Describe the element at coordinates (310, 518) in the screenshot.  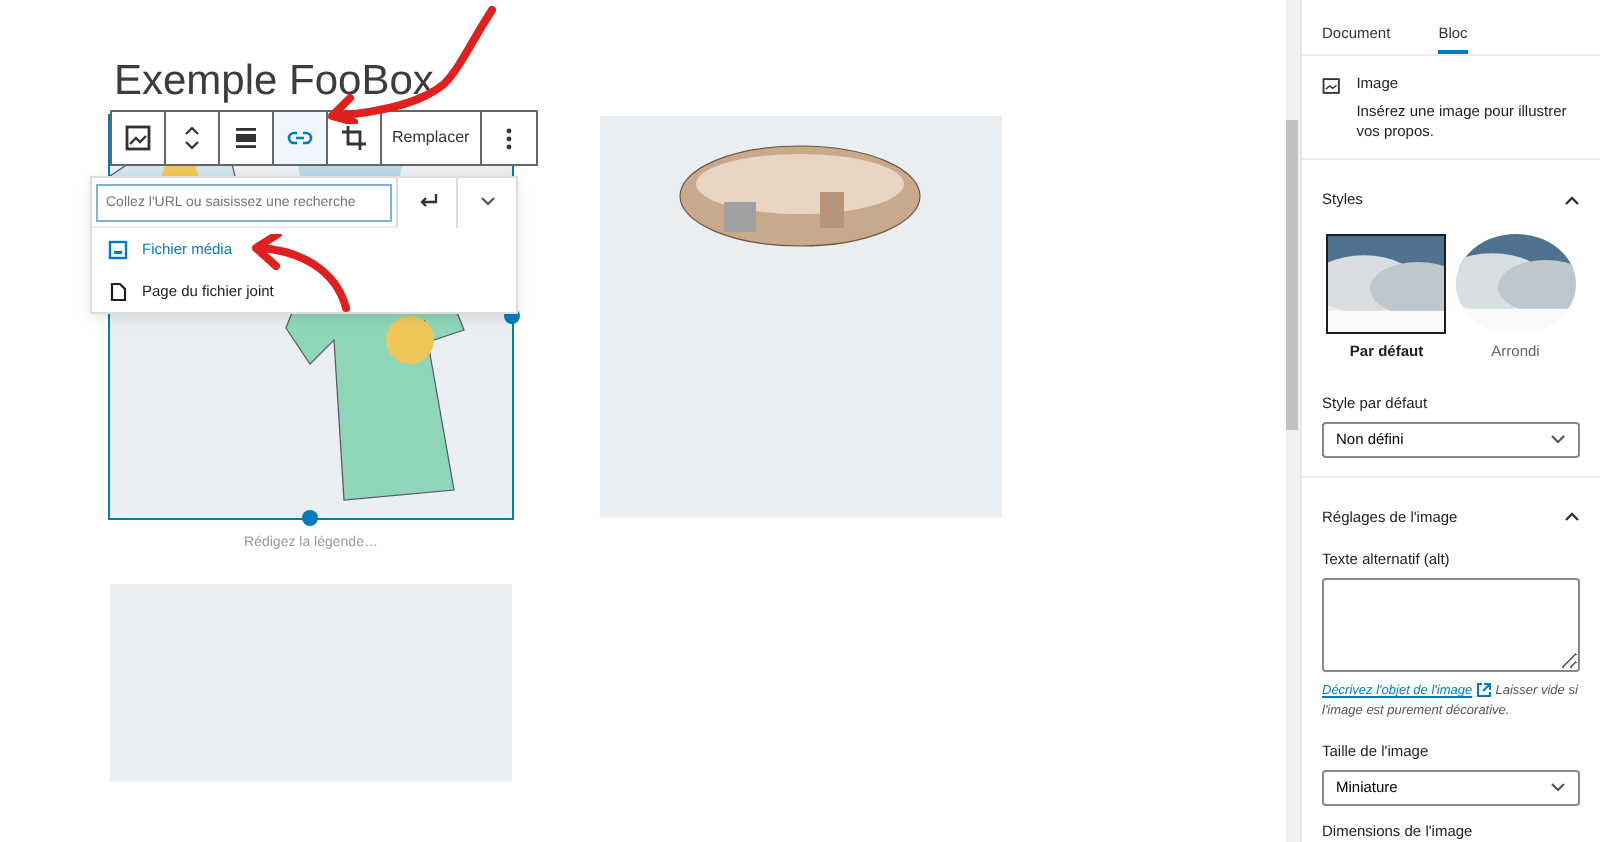
I see `resize-handle` at that location.